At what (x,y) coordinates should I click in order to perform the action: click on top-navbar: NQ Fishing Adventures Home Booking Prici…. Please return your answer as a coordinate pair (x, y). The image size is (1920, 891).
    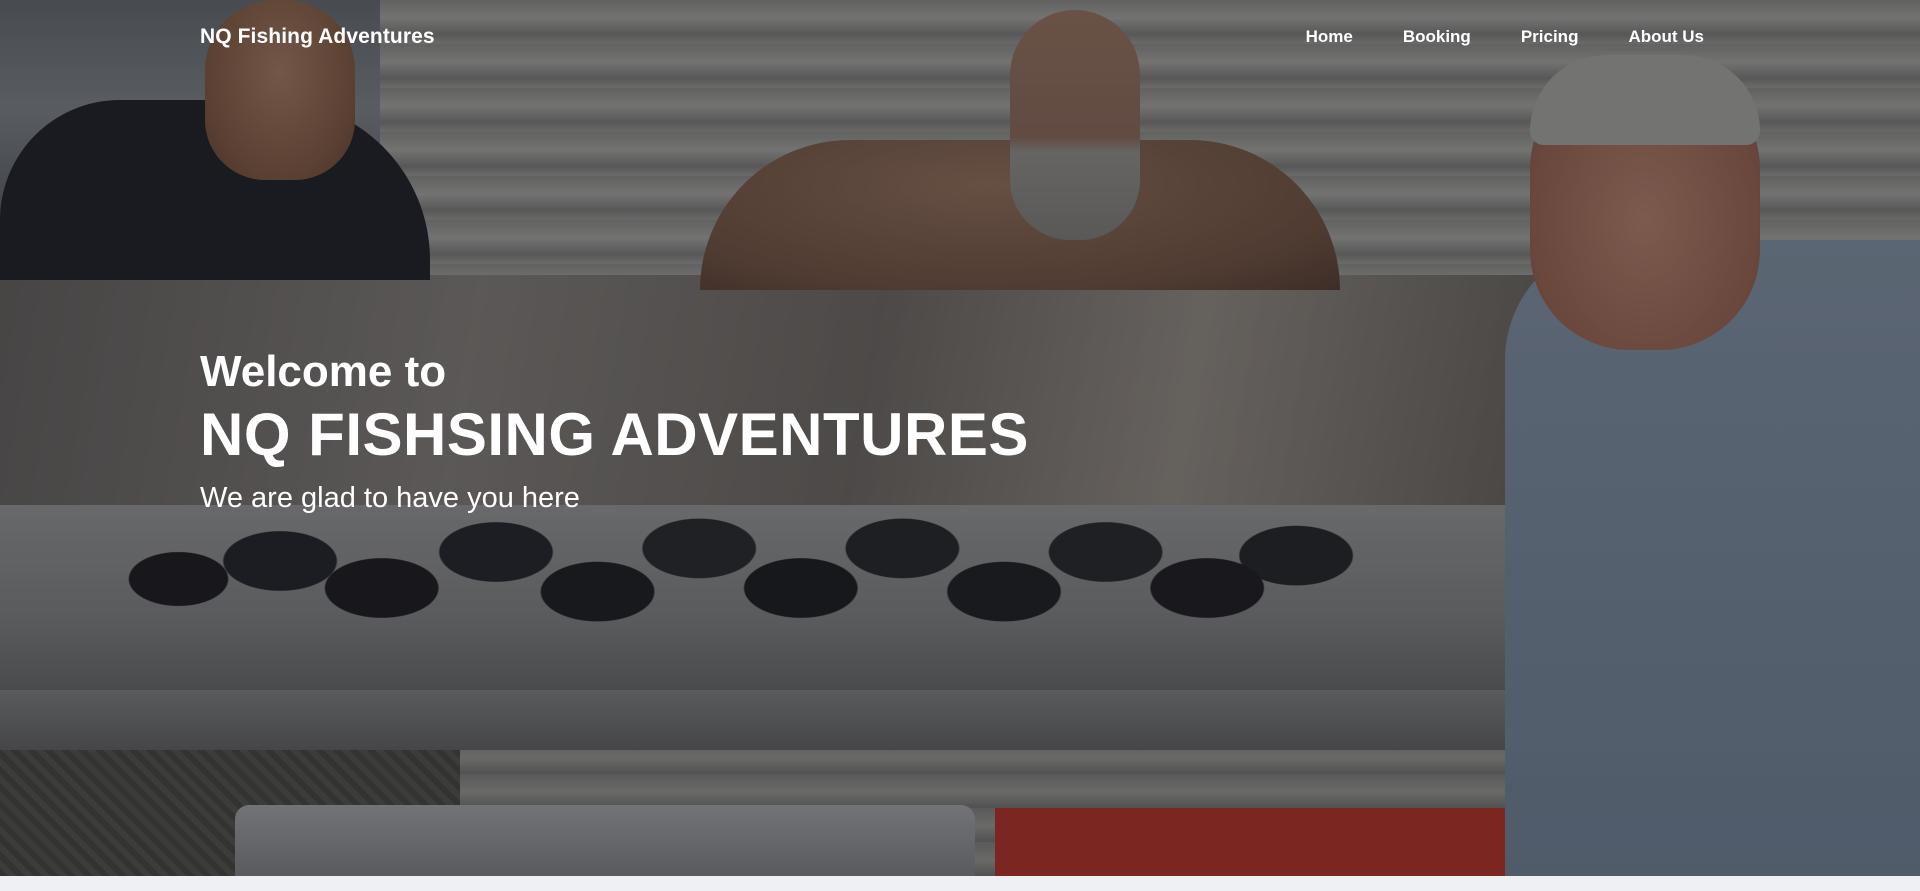
    Looking at the image, I should click on (960, 38).